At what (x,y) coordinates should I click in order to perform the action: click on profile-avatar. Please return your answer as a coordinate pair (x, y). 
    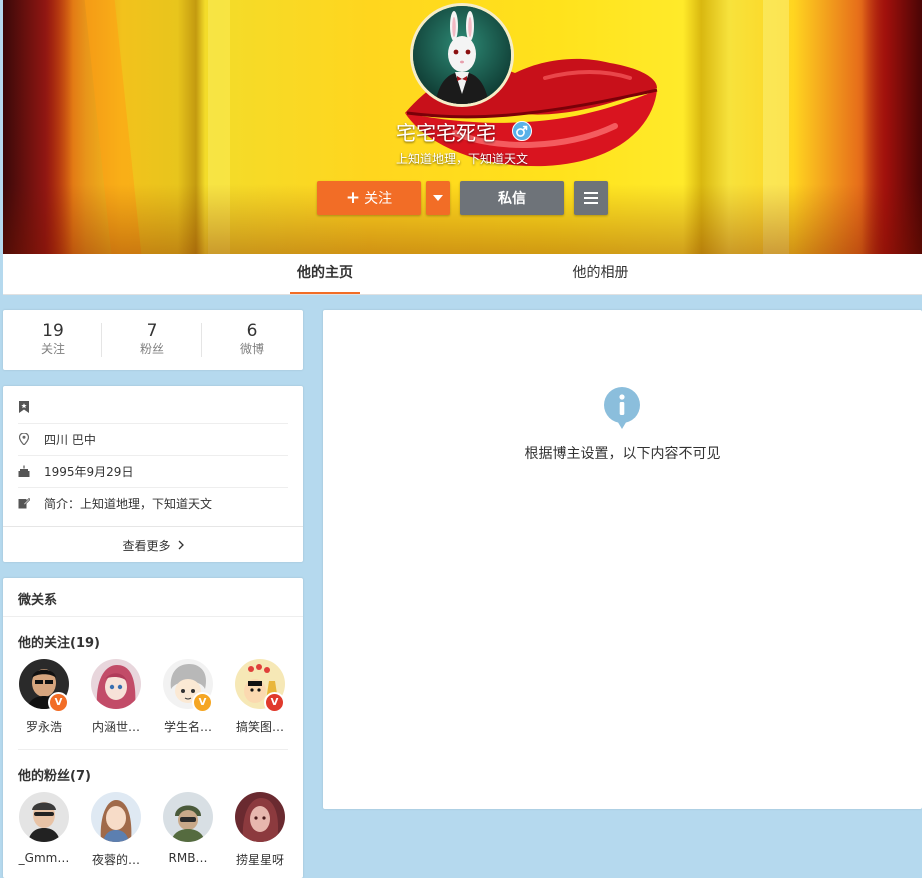
    Looking at the image, I should click on (462, 55).